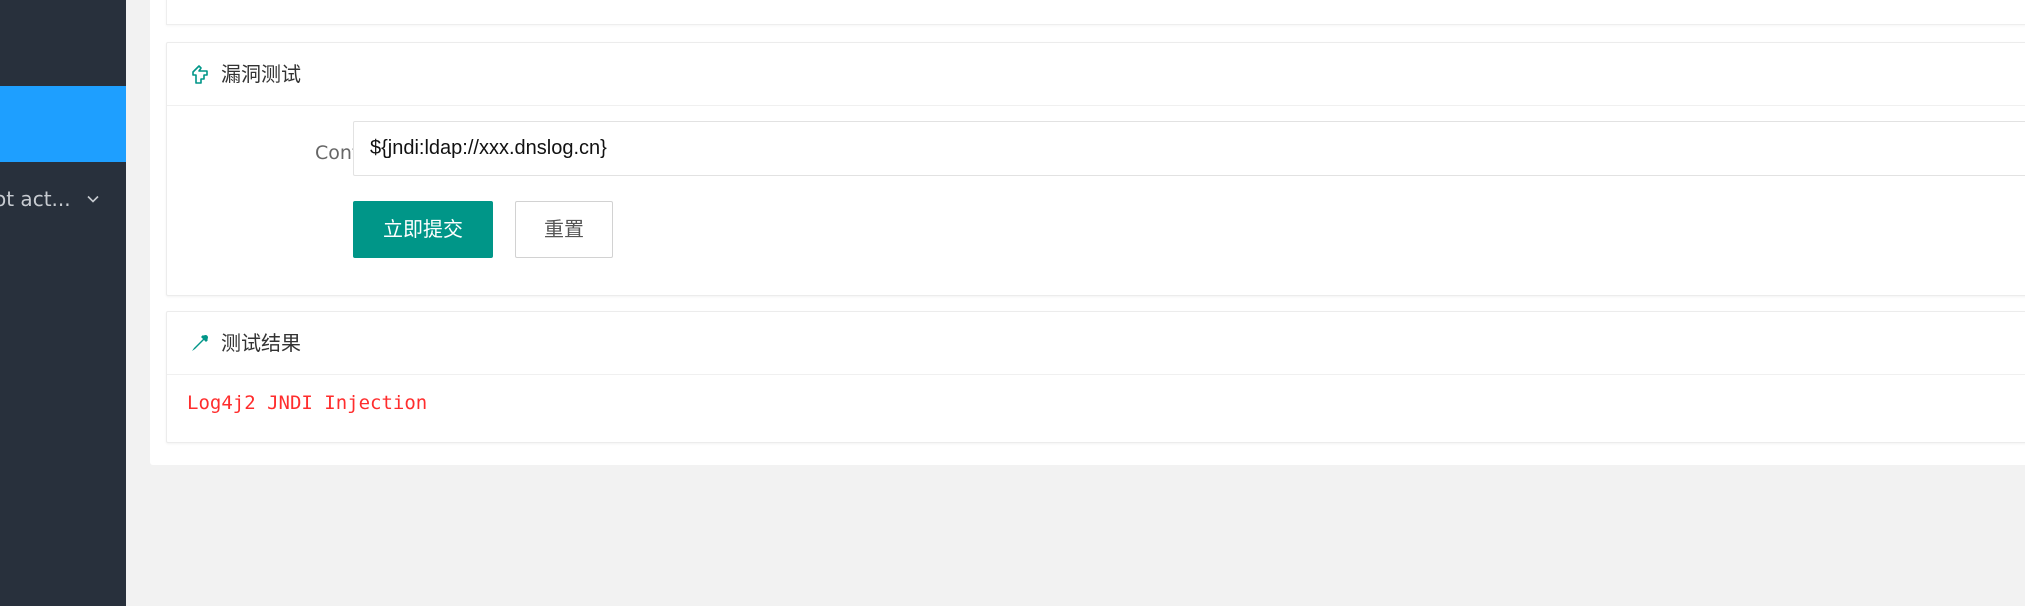 This screenshot has height=606, width=2025. Describe the element at coordinates (307, 403) in the screenshot. I see `result-text: Log4j2 JNDI Injection` at that location.